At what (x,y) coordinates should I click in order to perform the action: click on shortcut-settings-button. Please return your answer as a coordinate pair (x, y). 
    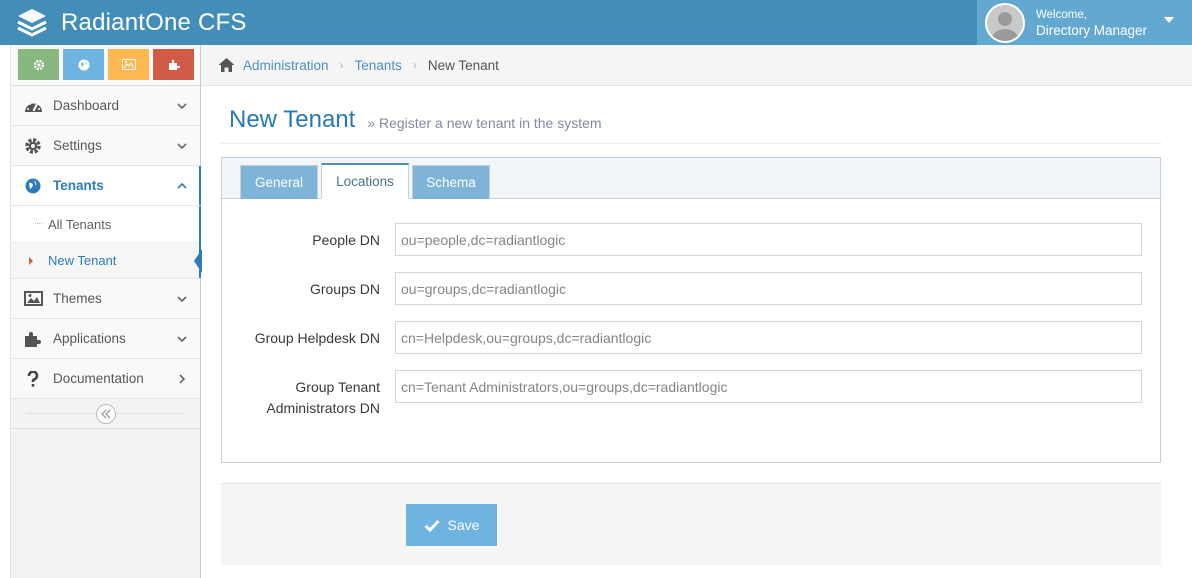
    Looking at the image, I should click on (38, 64).